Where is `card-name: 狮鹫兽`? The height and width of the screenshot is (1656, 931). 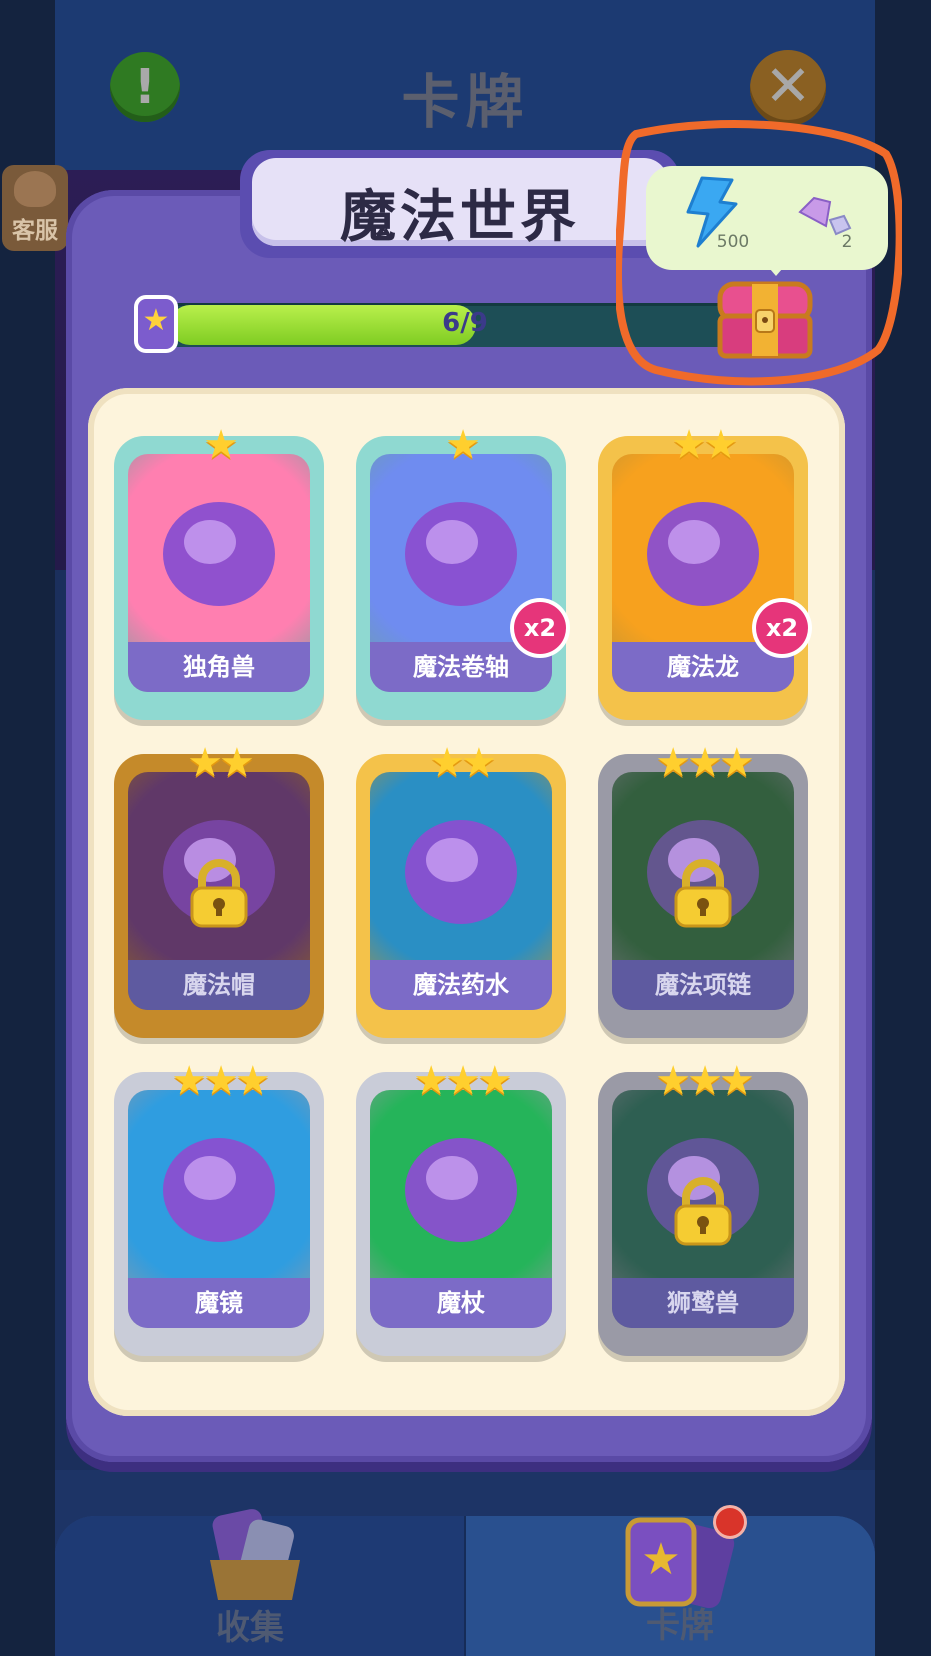 card-name: 狮鹫兽 is located at coordinates (703, 1303).